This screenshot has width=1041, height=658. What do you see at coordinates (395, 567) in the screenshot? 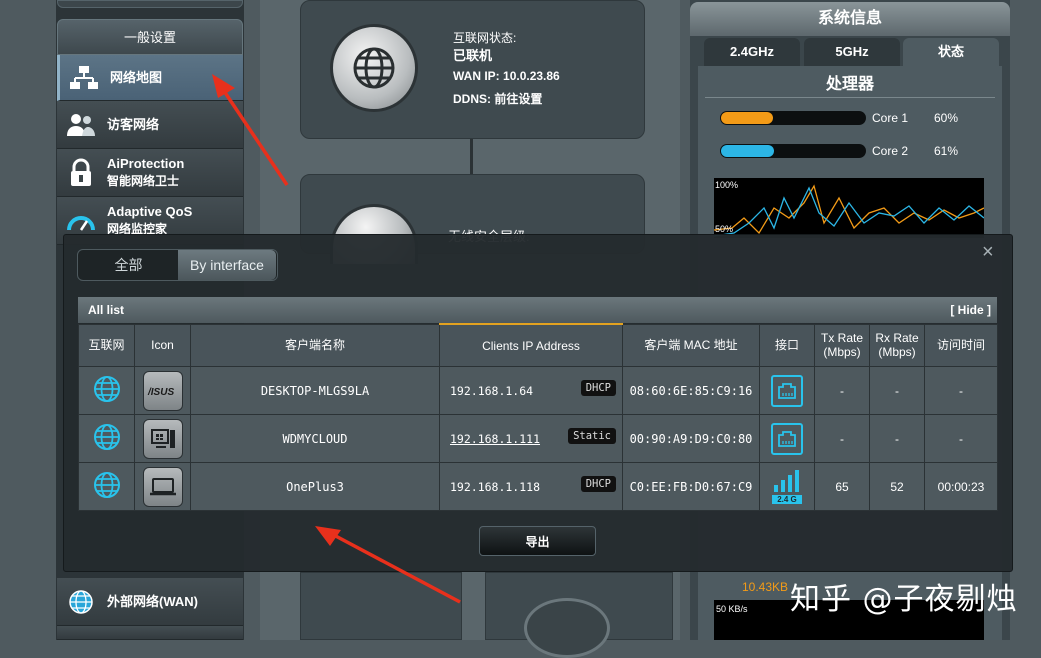
I see `annotation-arrow-bottom` at bounding box center [395, 567].